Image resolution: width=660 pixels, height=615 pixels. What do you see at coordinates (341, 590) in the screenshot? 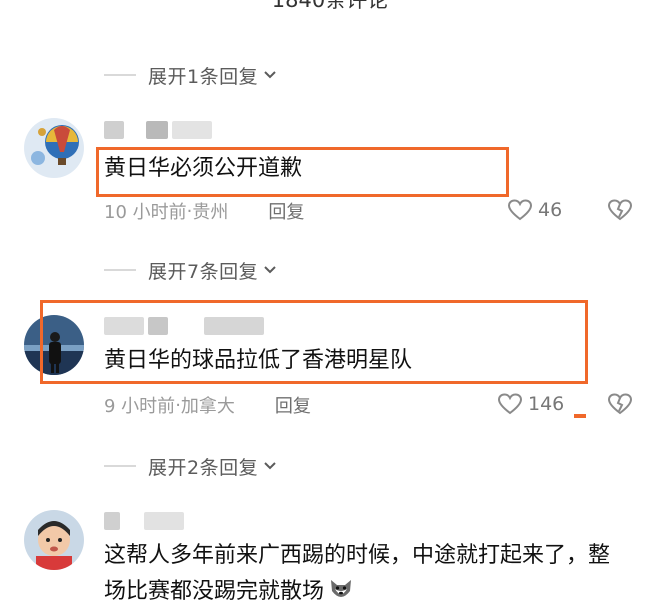
I see `husky-dog-emoji` at bounding box center [341, 590].